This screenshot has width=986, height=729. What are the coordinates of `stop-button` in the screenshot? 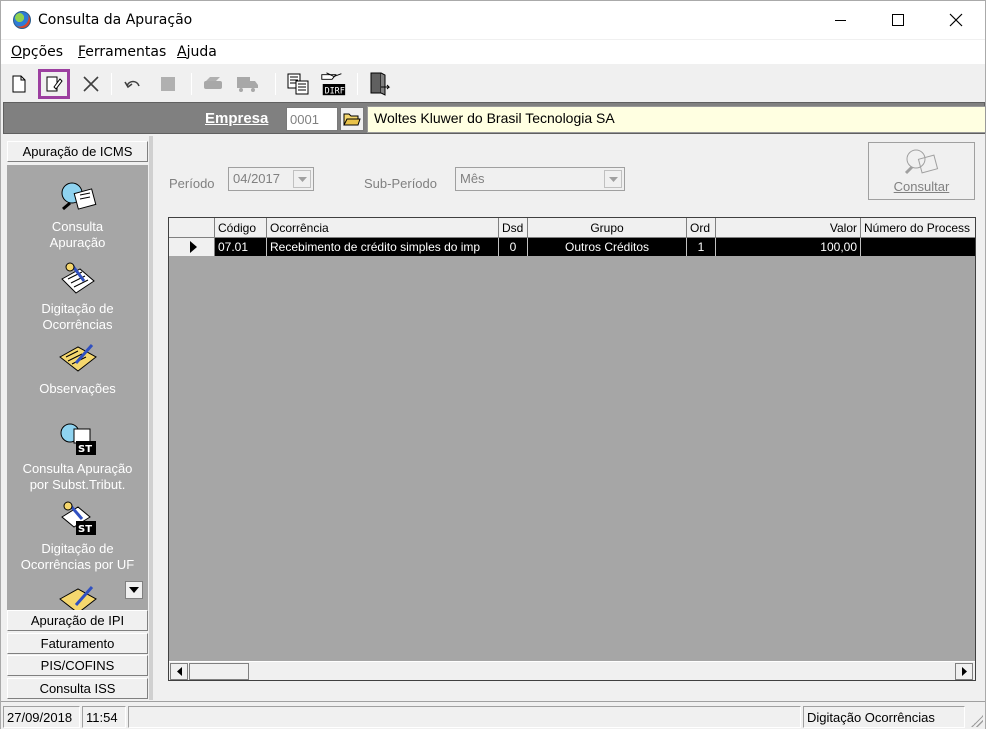 It's located at (168, 84).